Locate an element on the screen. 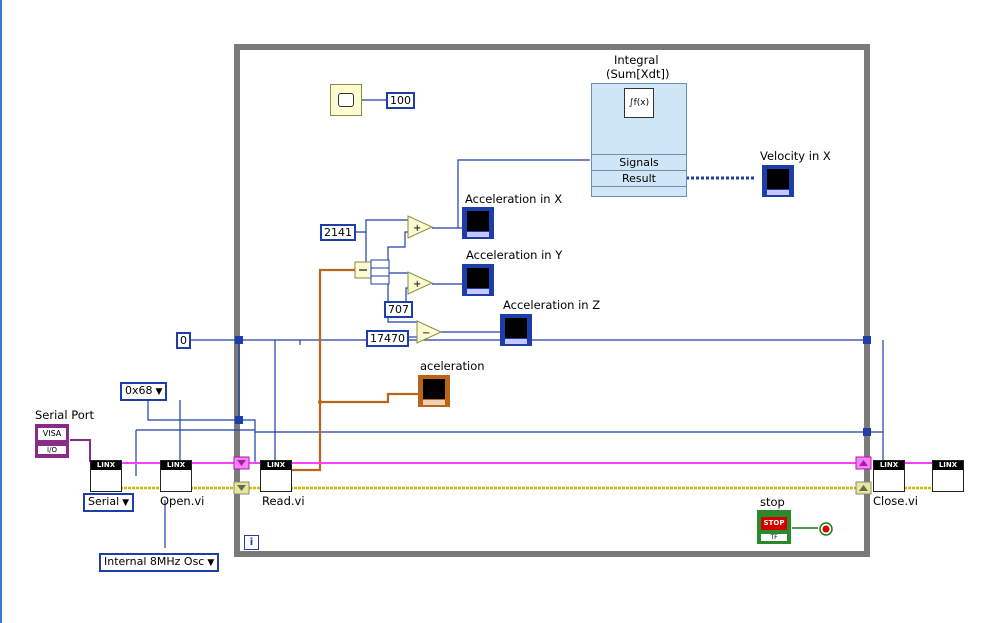 Image resolution: width=998 pixels, height=623 pixels. velocity-graph-icon is located at coordinates (778, 181).